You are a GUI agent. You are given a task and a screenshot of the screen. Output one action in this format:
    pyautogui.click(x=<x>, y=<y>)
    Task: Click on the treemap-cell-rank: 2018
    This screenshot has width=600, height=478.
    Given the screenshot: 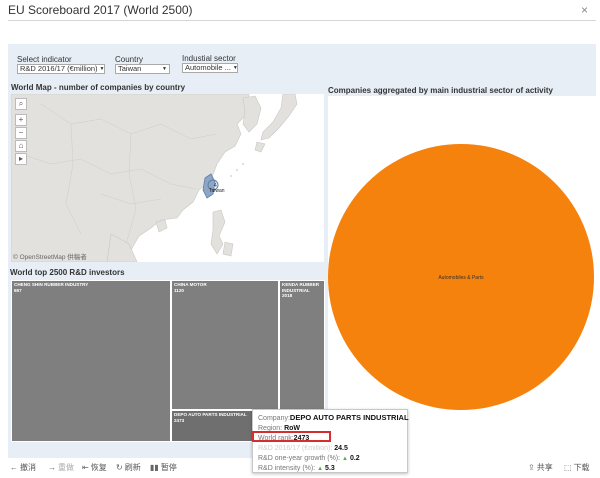 What is the action you would take?
    pyautogui.click(x=287, y=295)
    